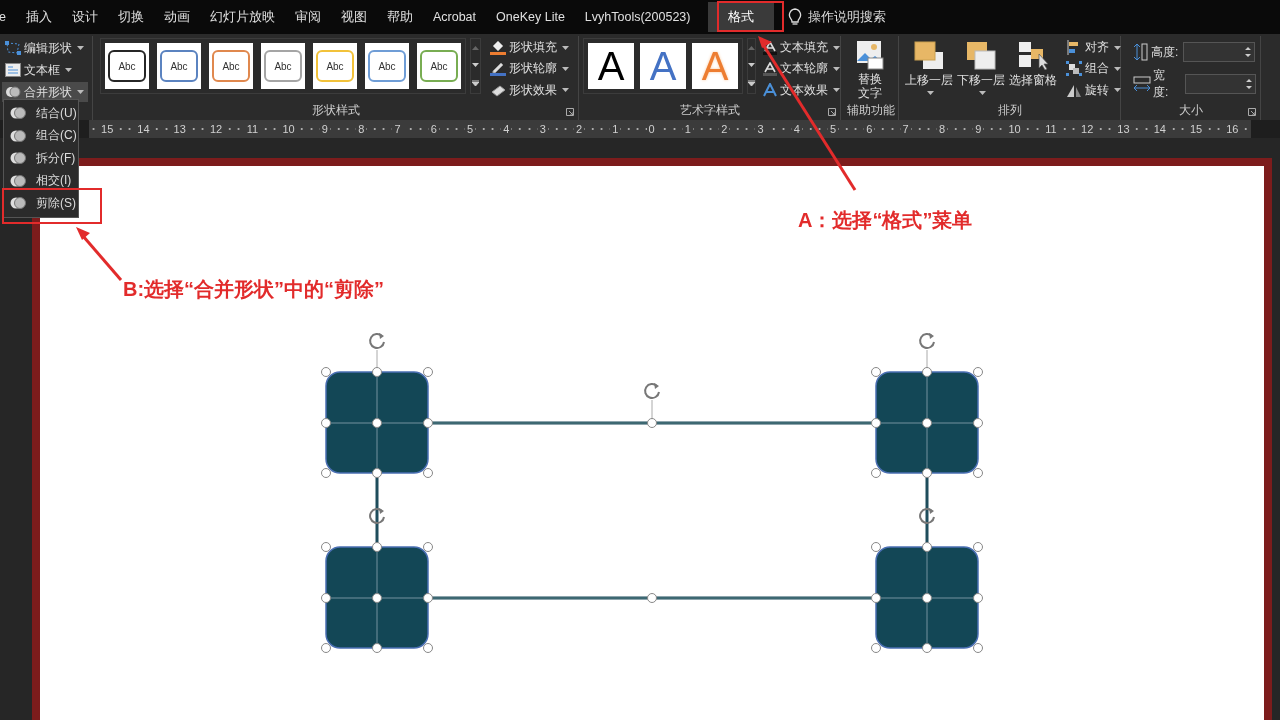 Image resolution: width=1280 pixels, height=720 pixels. Describe the element at coordinates (637, 17) in the screenshot. I see `ribbon-tab: LvyhTools(200523)` at that location.